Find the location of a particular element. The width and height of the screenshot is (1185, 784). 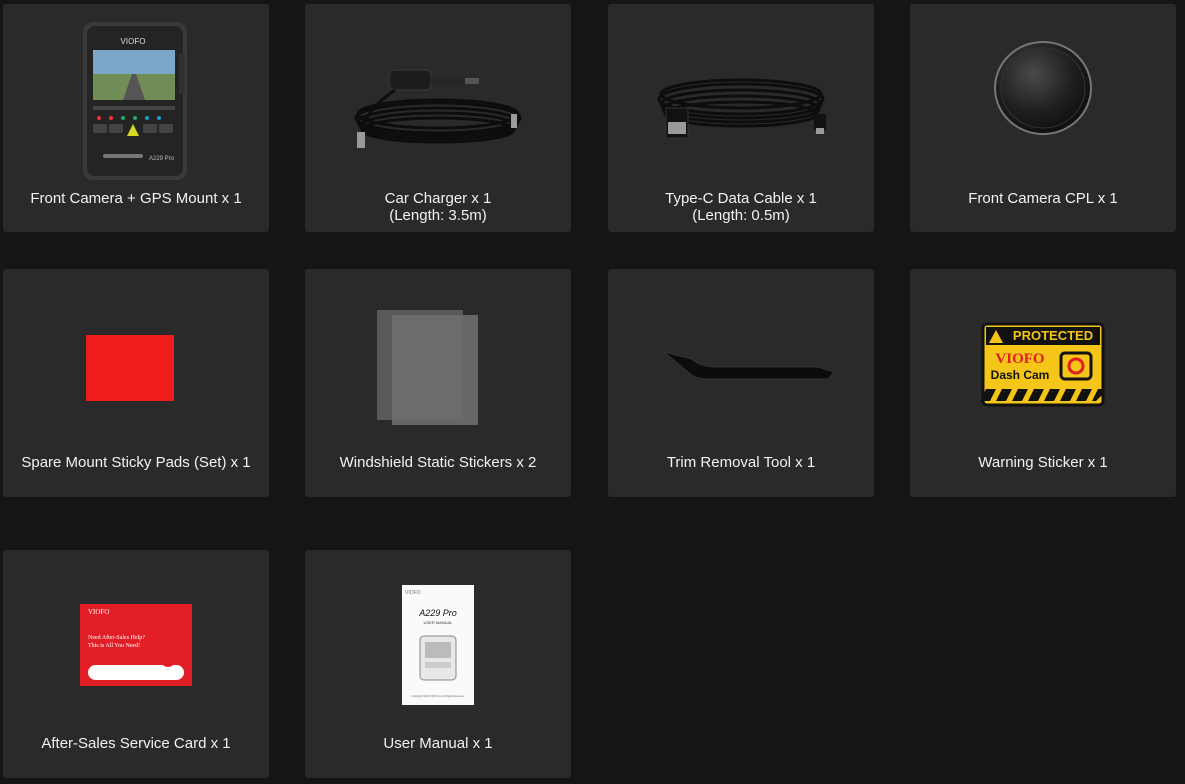

camera-brand-text: VIOFO is located at coordinates (133, 41).